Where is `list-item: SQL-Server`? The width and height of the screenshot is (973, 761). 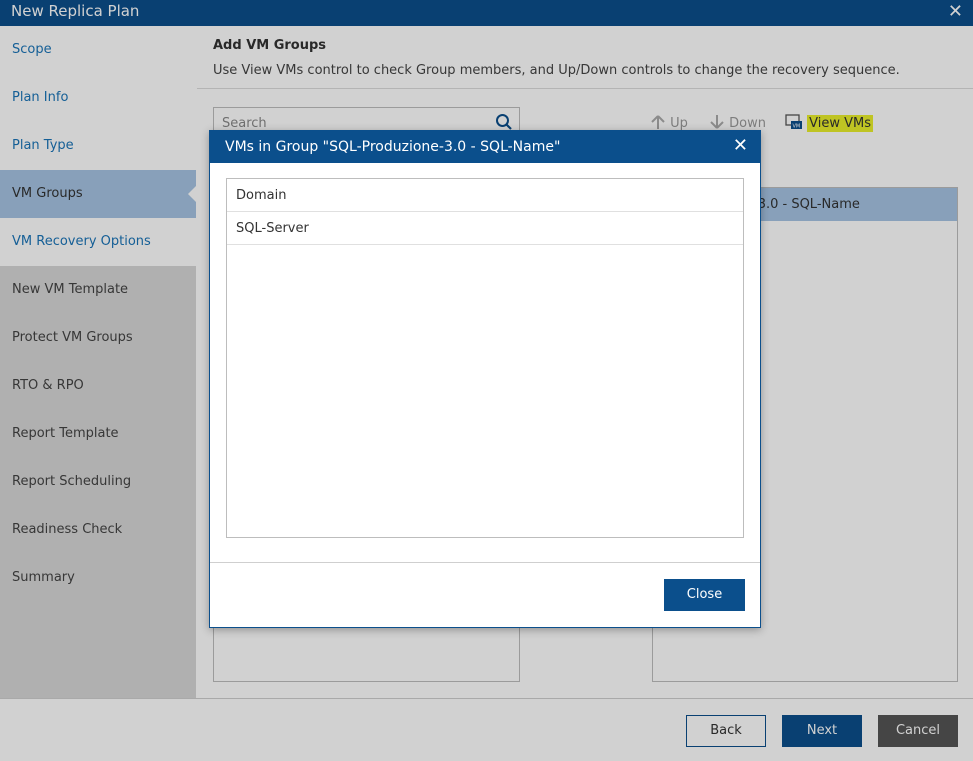
list-item: SQL-Server is located at coordinates (485, 228).